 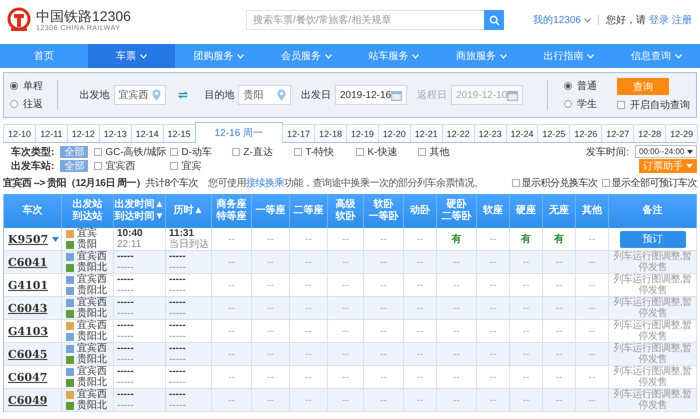 I want to click on date-tab: 12-26, so click(x=585, y=133).